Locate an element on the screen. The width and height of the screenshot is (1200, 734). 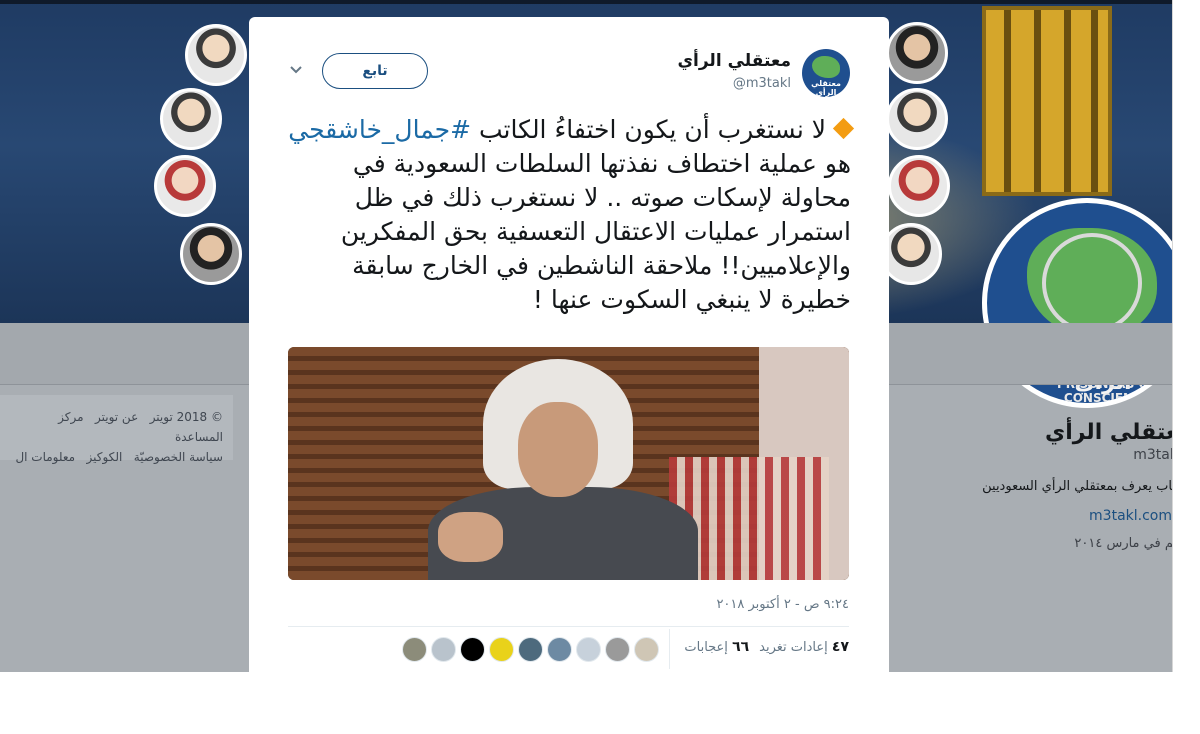
prison-window-graphic is located at coordinates (1047, 101).